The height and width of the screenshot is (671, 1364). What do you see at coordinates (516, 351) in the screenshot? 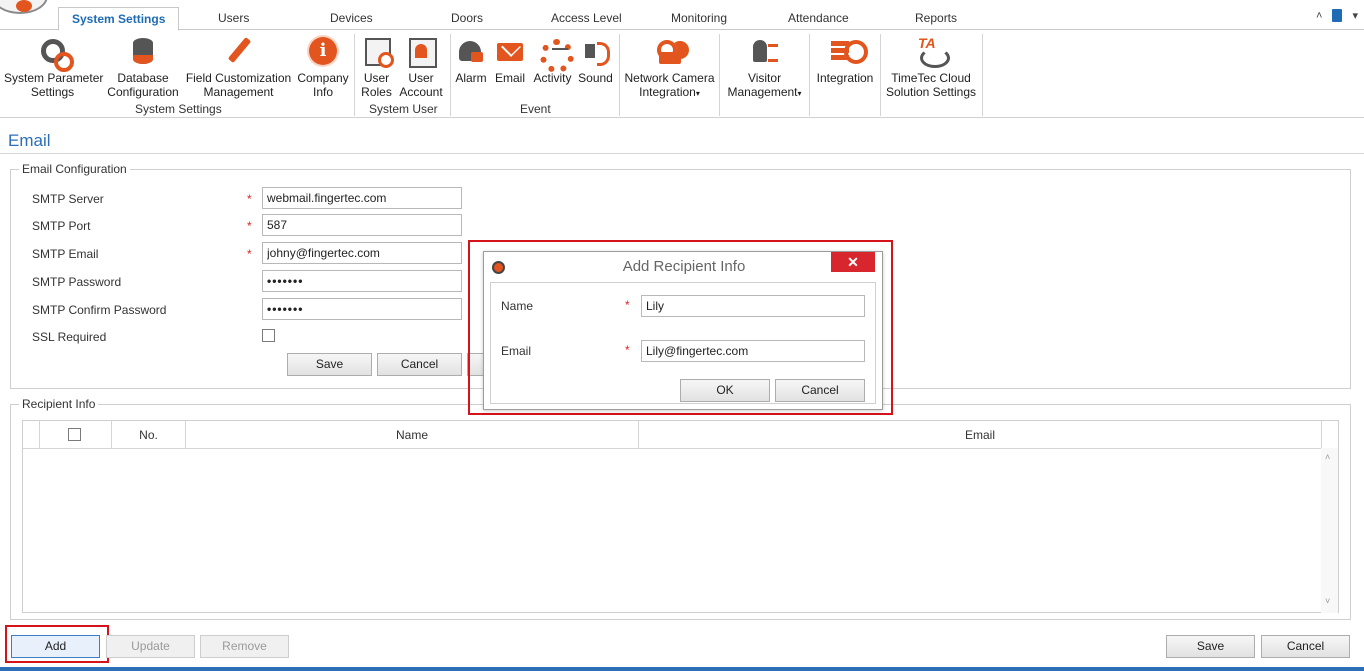
I see `recipient-email-label: Email` at bounding box center [516, 351].